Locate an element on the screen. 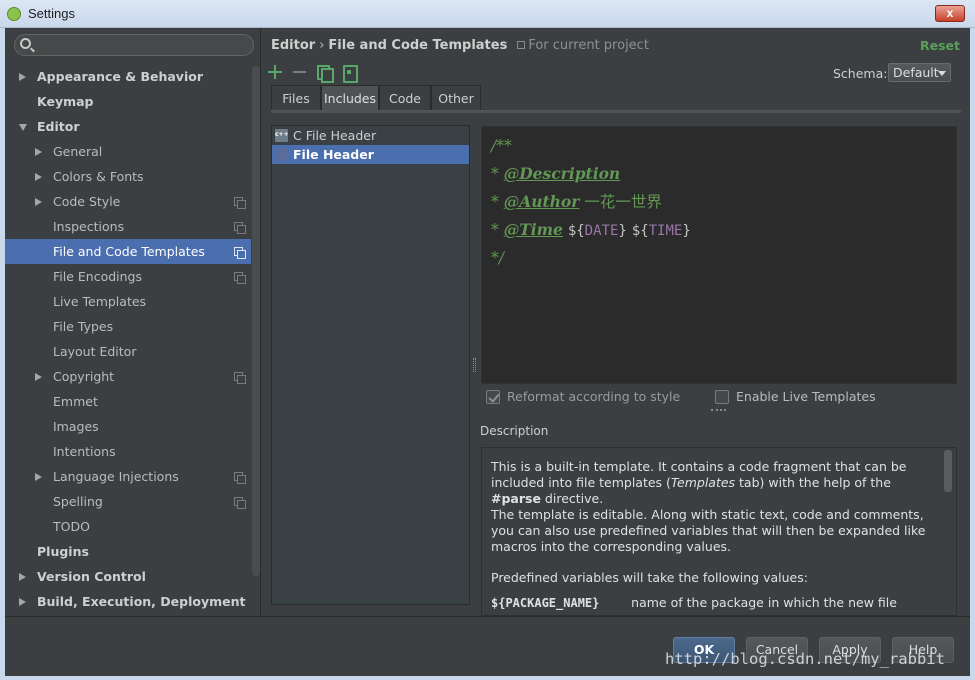  code-line-2: * @Description is located at coordinates (556, 173).